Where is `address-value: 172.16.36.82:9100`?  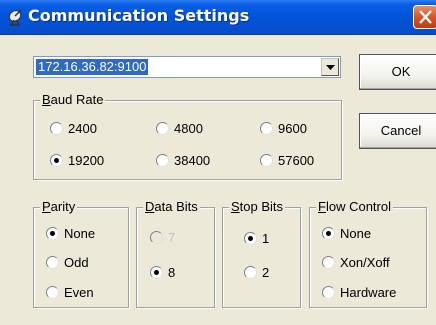 address-value: 172.16.36.82:9100 is located at coordinates (92, 67).